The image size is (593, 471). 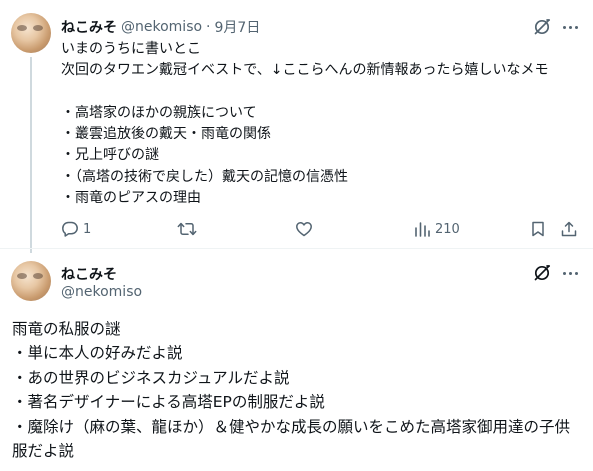 I want to click on reply-button: 1, so click(x=76, y=229).